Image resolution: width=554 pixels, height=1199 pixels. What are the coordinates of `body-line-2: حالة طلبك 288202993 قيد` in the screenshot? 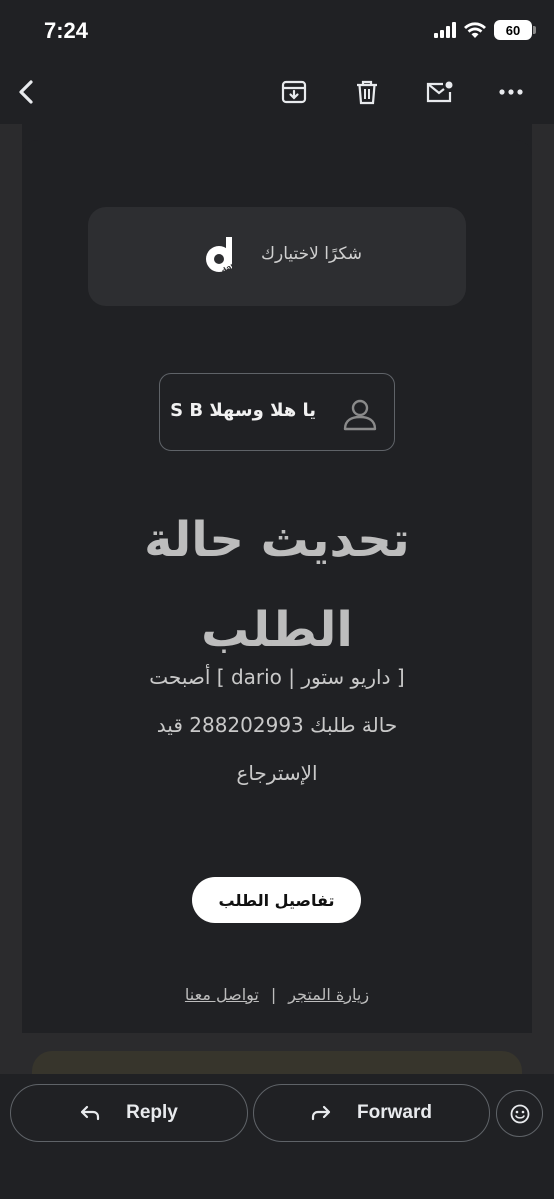 It's located at (277, 725).